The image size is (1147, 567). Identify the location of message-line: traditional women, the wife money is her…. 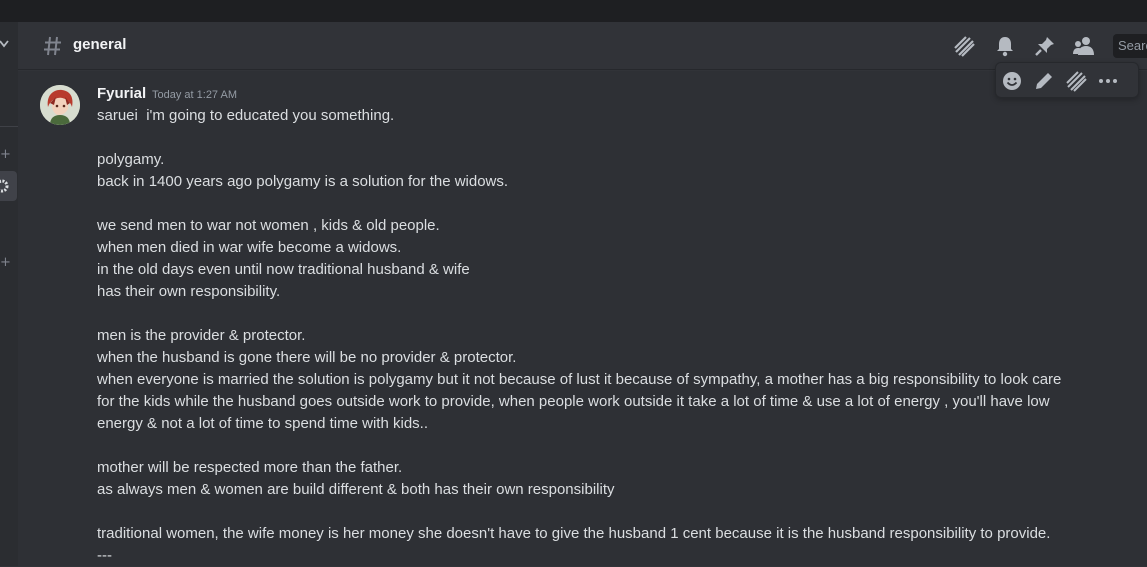
(574, 533).